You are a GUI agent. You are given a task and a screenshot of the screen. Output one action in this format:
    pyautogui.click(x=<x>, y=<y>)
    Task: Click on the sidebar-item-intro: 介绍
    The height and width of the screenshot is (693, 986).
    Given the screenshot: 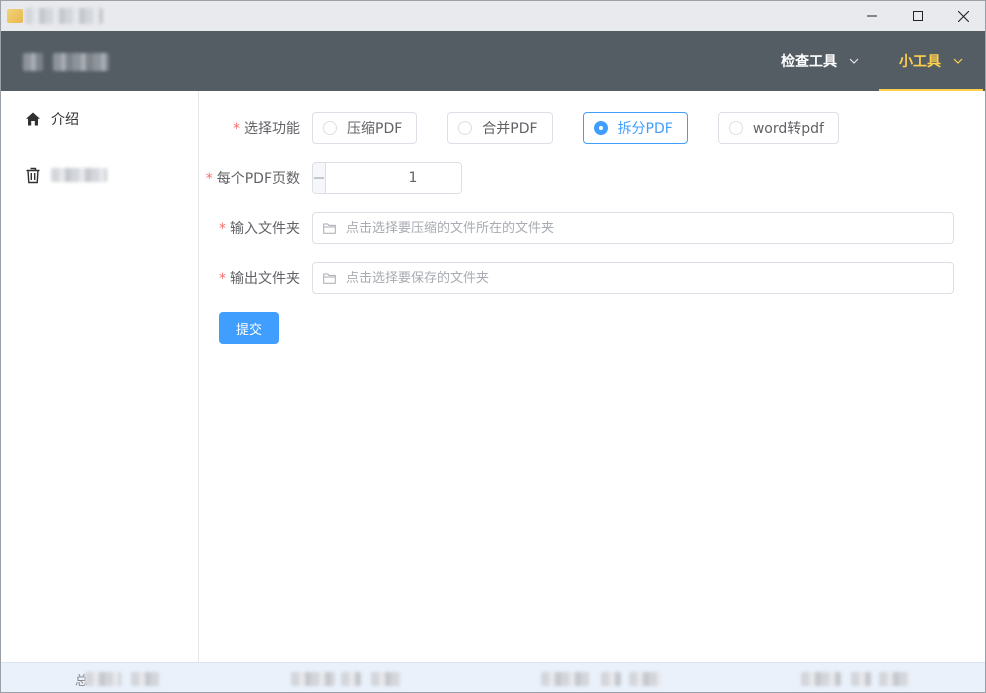 What is the action you would take?
    pyautogui.click(x=99, y=119)
    